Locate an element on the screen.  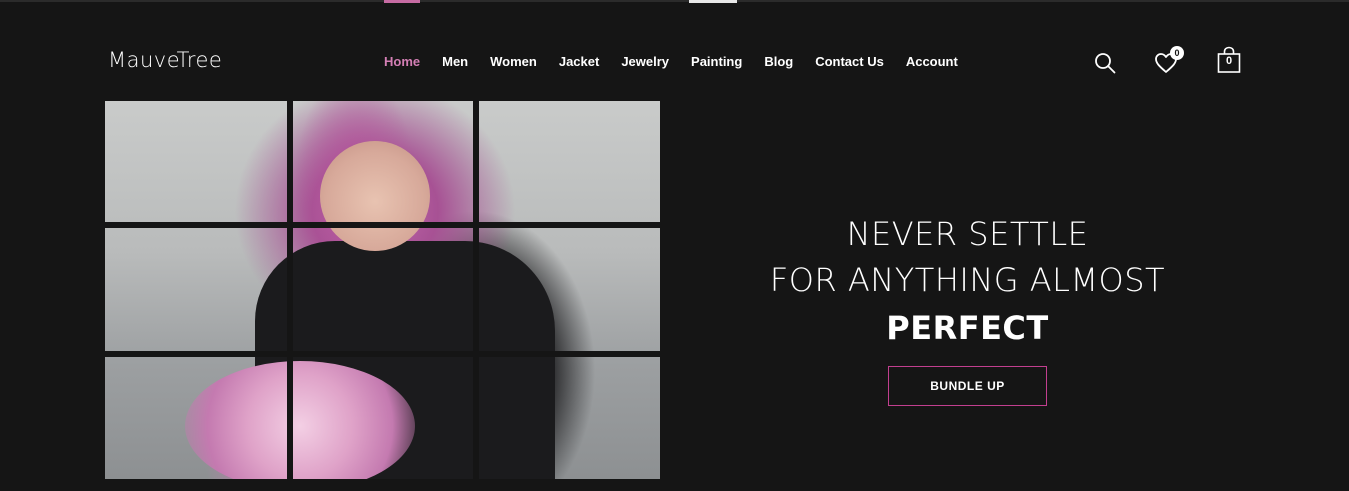
nav-item-jacket: Jacket is located at coordinates (579, 61).